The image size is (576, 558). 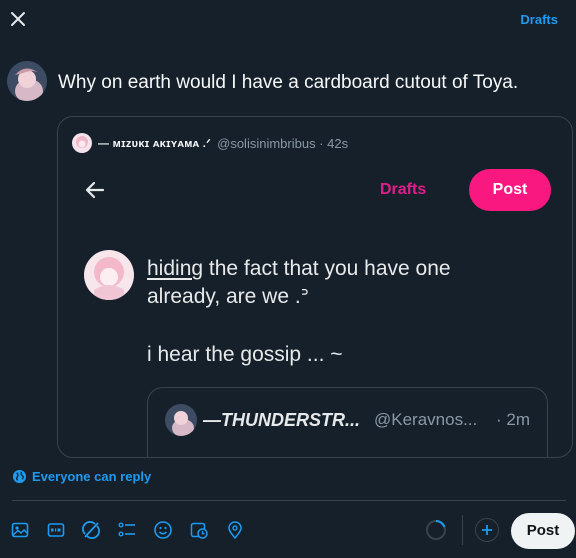 I want to click on gif-icon, so click(x=56, y=530).